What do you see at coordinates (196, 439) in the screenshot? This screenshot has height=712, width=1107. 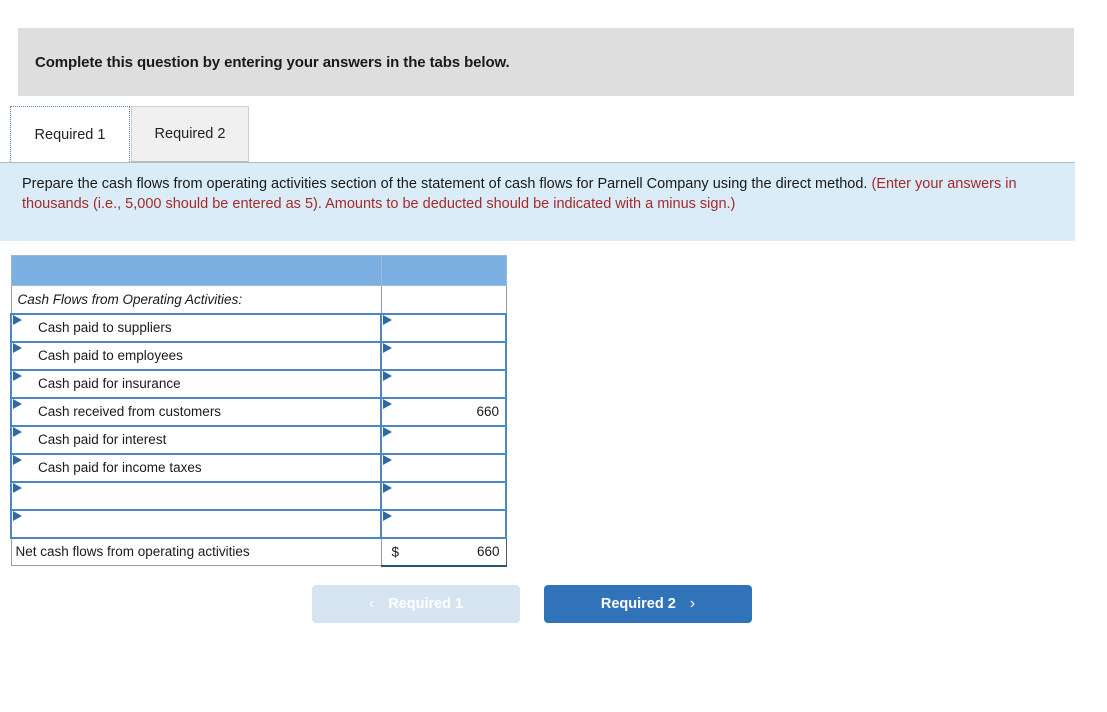 I see `row-4-label-input: Cash paid for interest` at bounding box center [196, 439].